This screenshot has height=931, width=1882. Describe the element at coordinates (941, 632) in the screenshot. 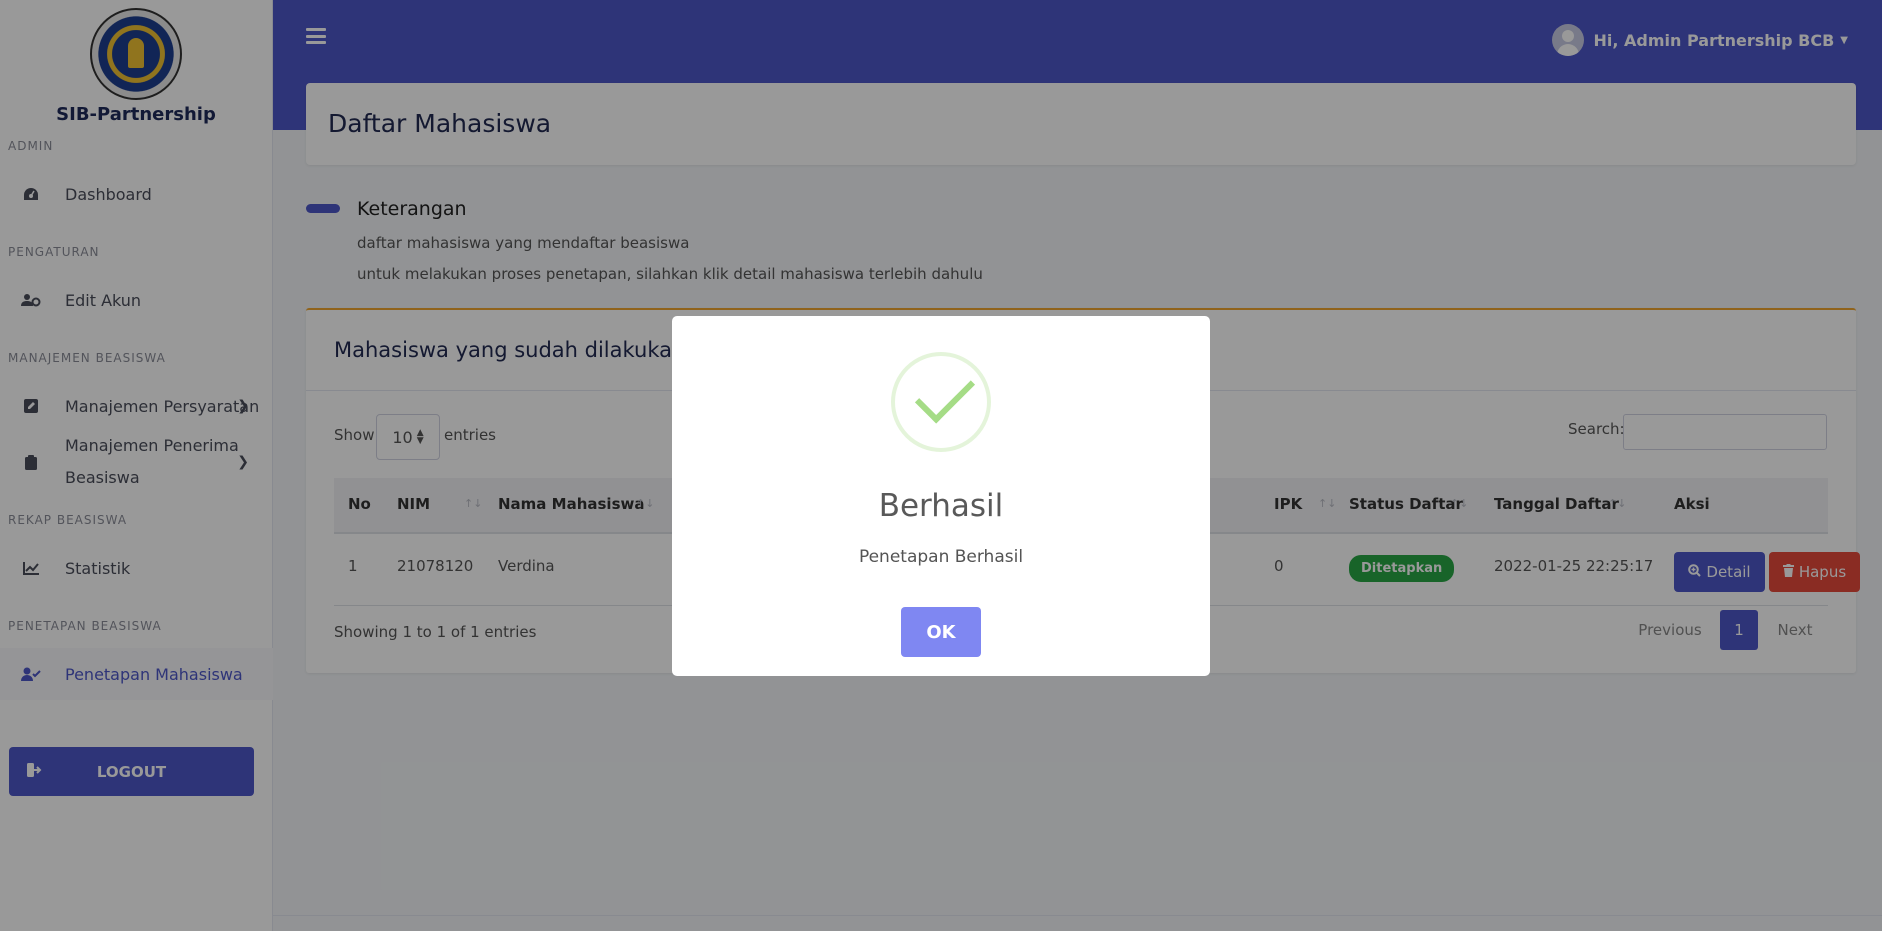

I see `ok-button: OK` at that location.